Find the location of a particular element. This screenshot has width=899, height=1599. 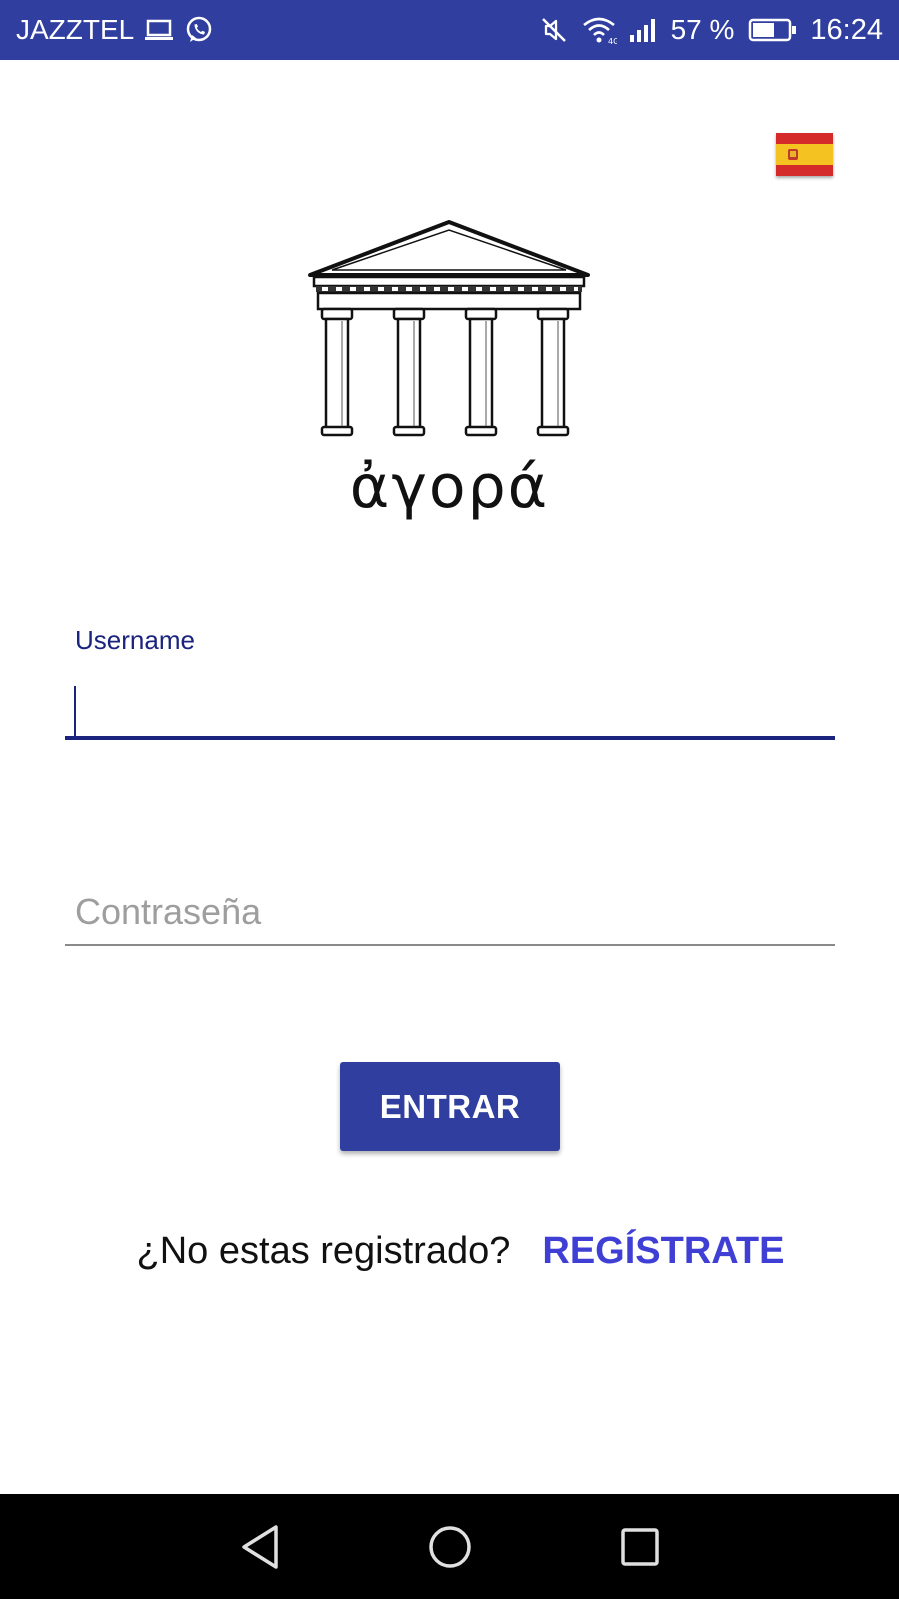

register-row: ¿No estas registrado? REGÍSTRATE is located at coordinates (449, 1251).